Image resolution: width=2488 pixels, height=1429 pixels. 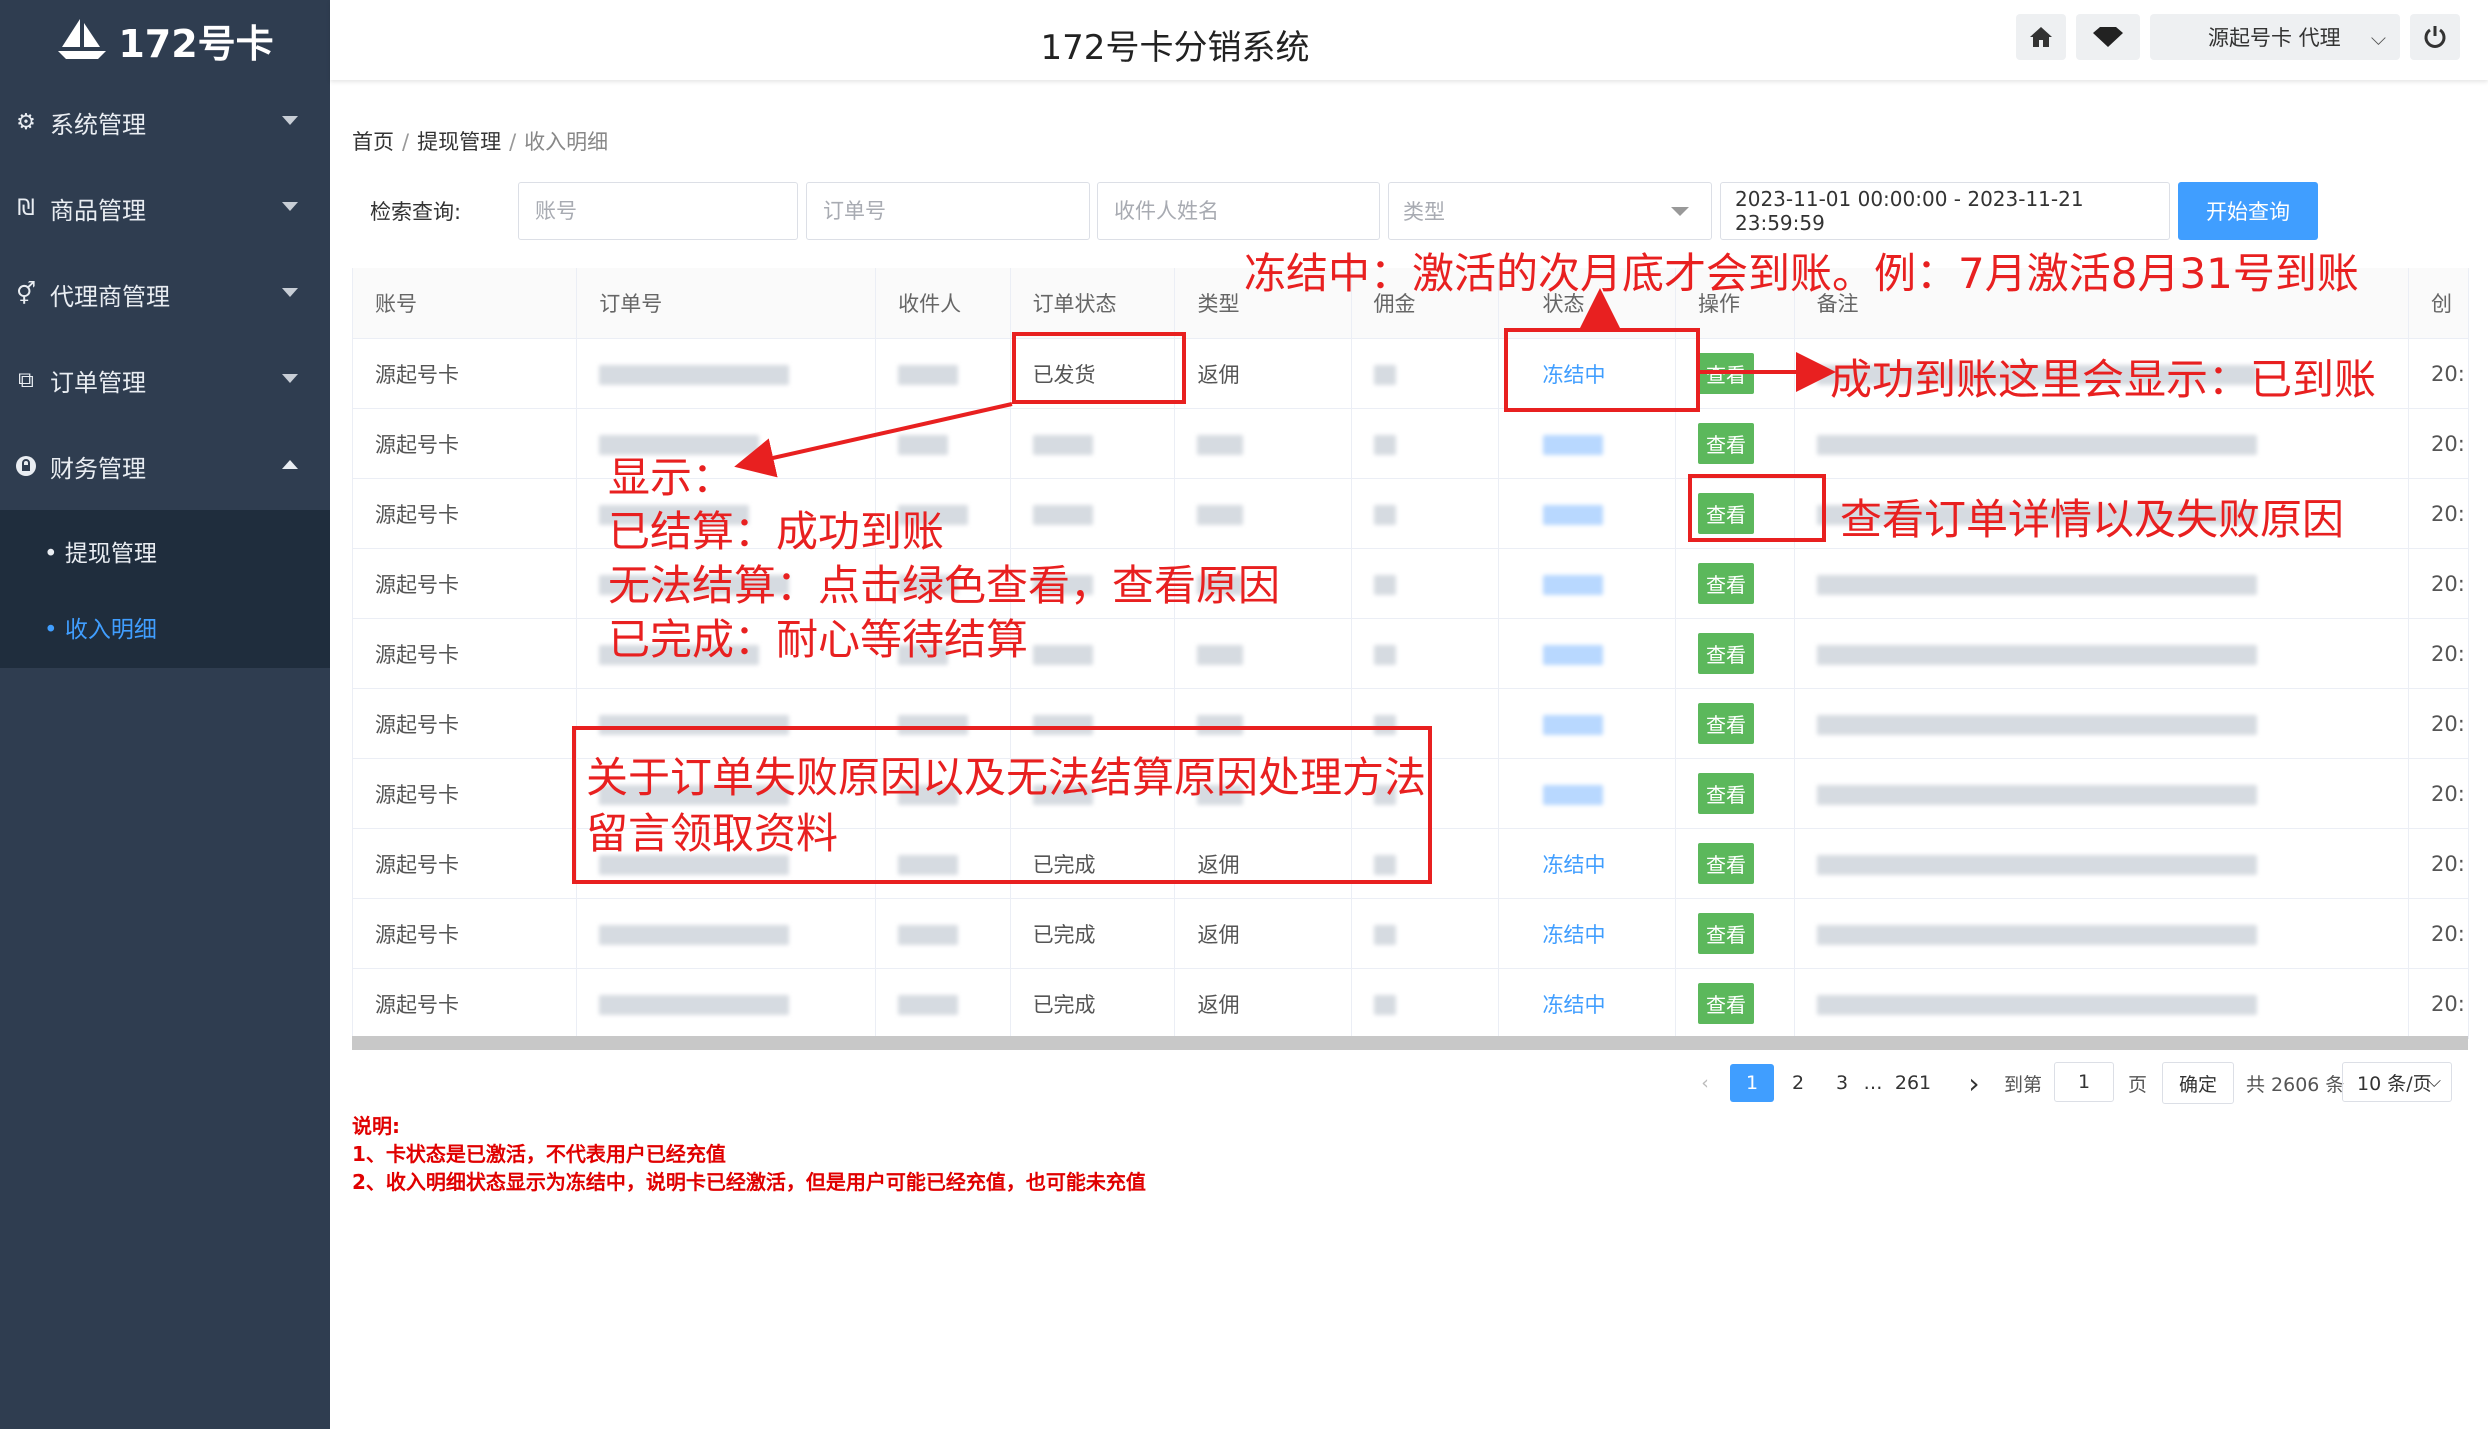 What do you see at coordinates (712, 833) in the screenshot?
I see `annotation-contact-line-2: 留言领取资料` at bounding box center [712, 833].